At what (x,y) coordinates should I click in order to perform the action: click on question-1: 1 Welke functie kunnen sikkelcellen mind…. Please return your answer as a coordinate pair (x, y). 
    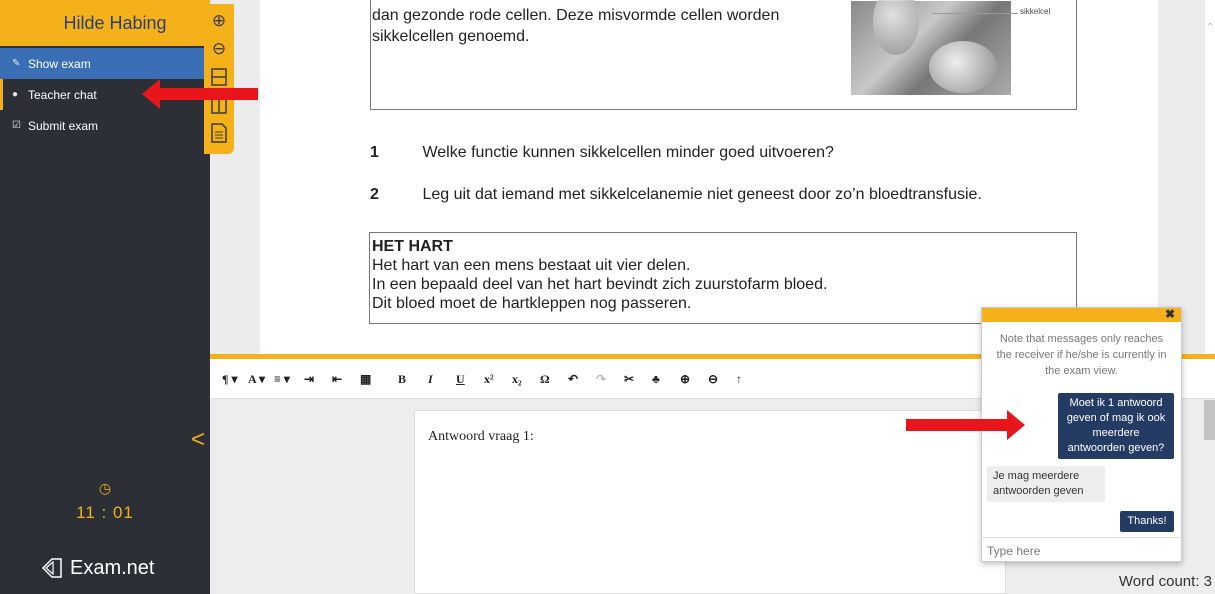
    Looking at the image, I should click on (602, 153).